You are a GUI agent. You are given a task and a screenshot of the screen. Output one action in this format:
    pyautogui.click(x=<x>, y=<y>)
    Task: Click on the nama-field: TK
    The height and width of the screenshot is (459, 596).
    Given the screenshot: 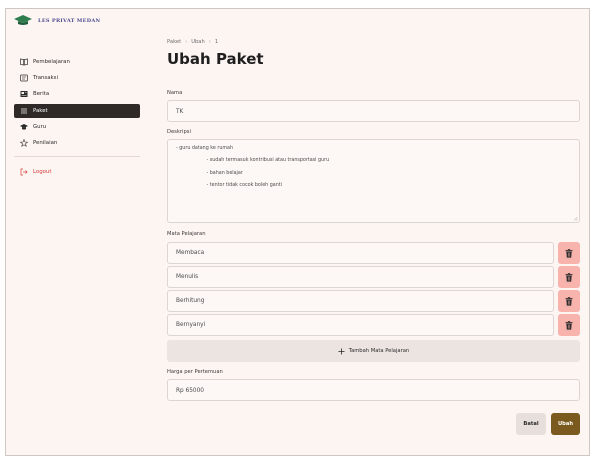 What is the action you would take?
    pyautogui.click(x=373, y=111)
    